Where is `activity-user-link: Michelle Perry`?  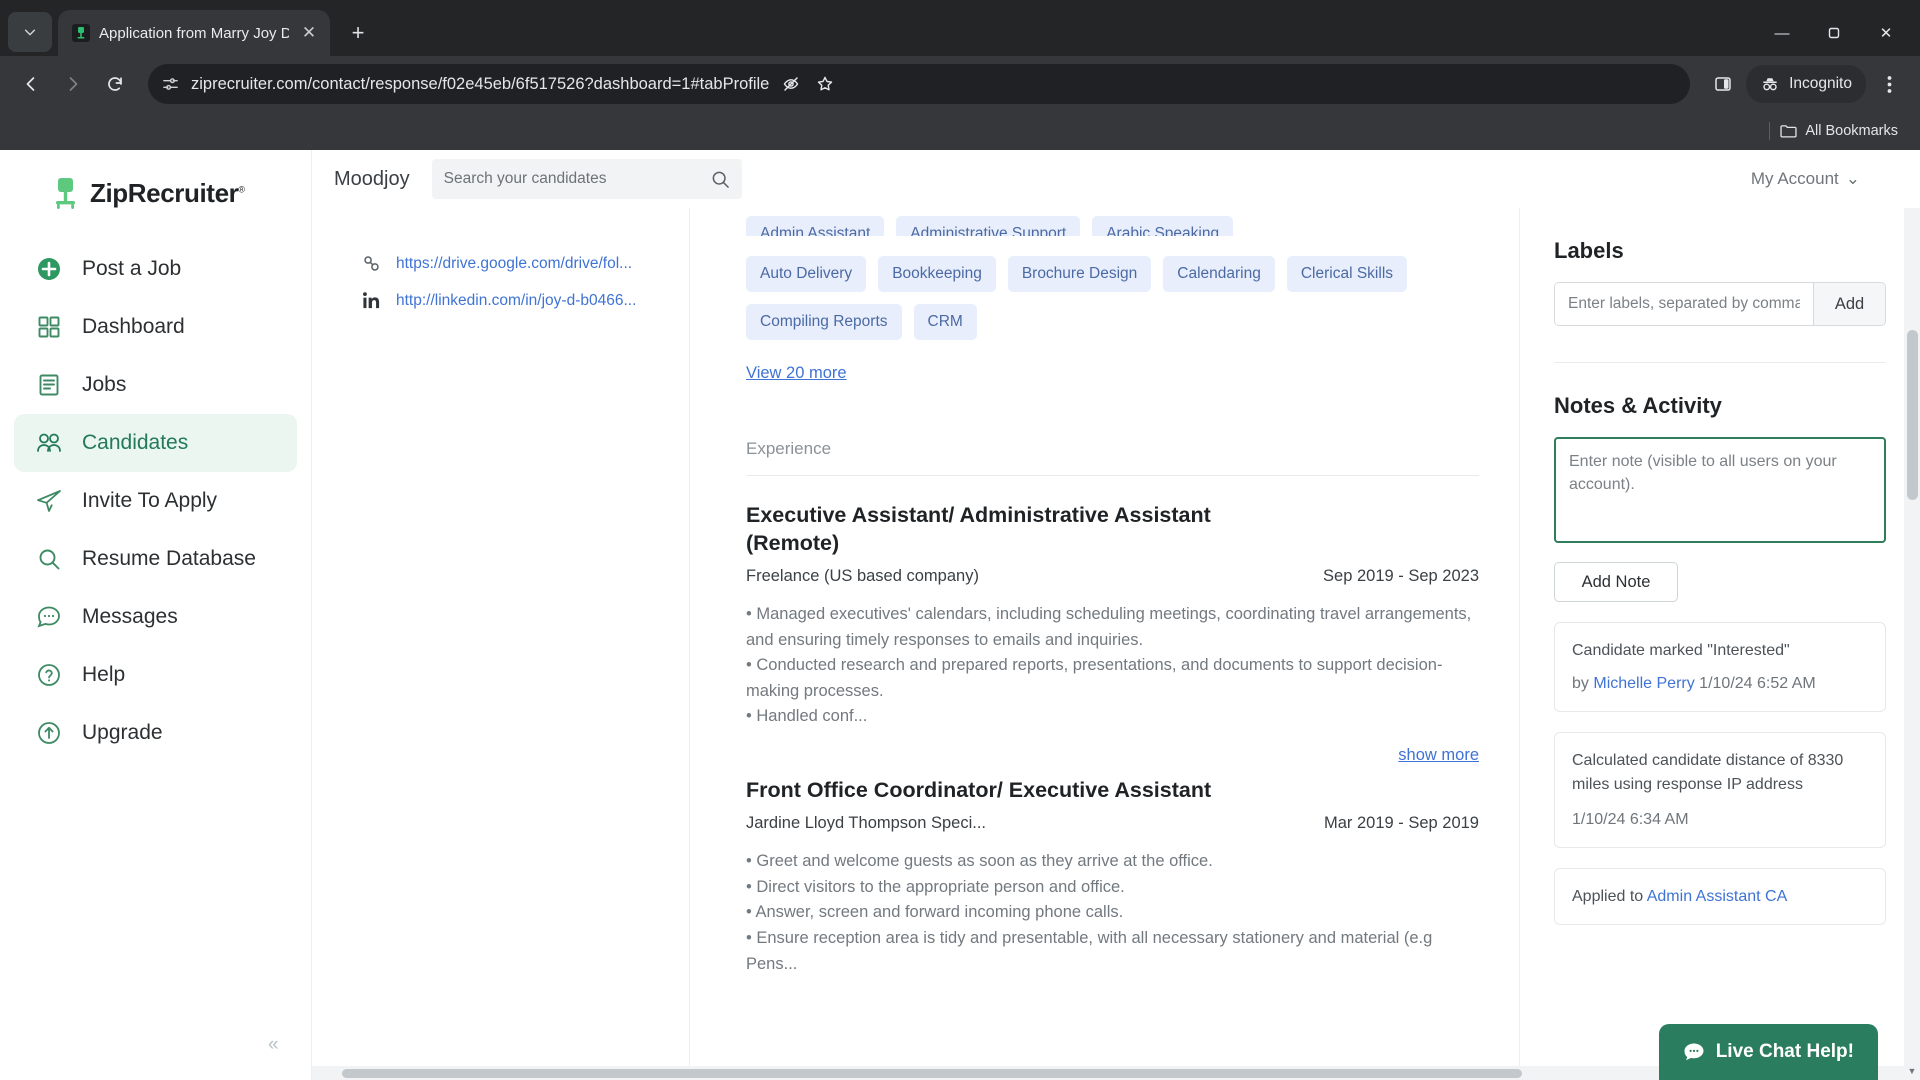
activity-user-link: Michelle Perry is located at coordinates (1643, 683).